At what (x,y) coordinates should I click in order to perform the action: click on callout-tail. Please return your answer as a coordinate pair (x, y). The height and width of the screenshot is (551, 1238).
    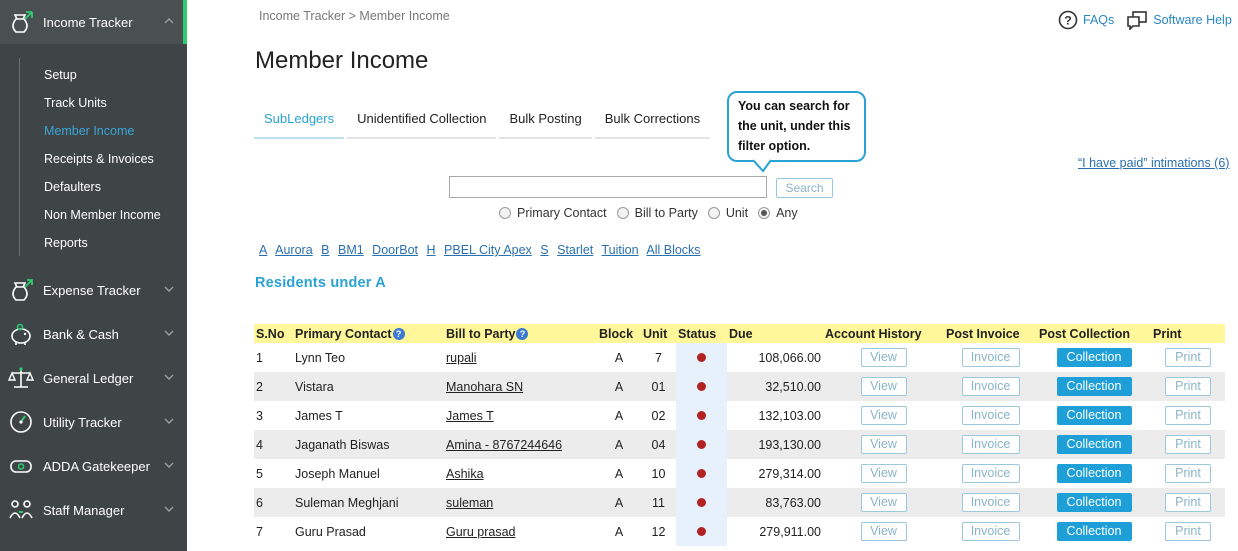
    Looking at the image, I should click on (762, 166).